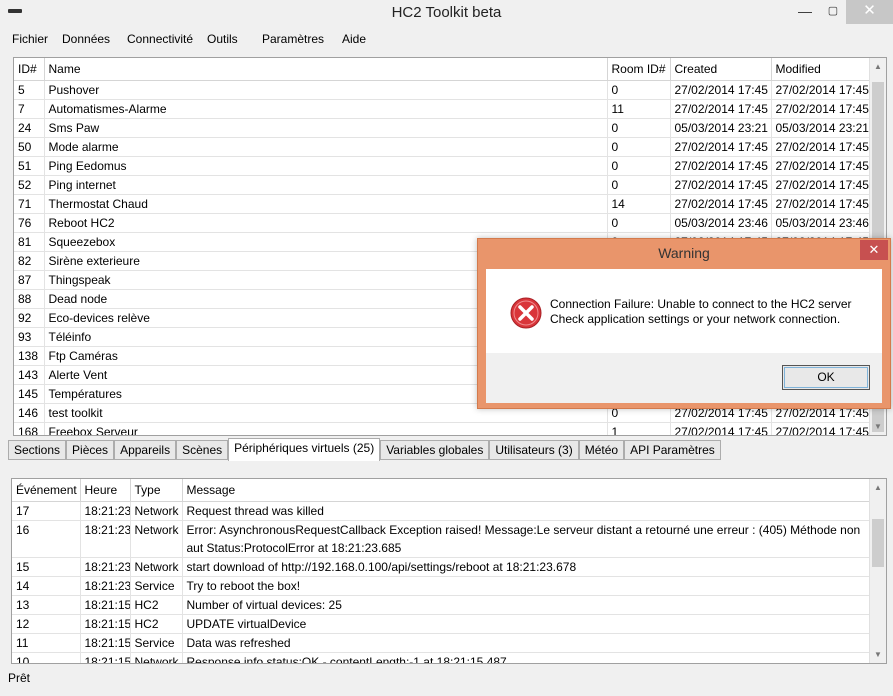  What do you see at coordinates (145, 450) in the screenshot?
I see `tab-appareils: Appareils` at bounding box center [145, 450].